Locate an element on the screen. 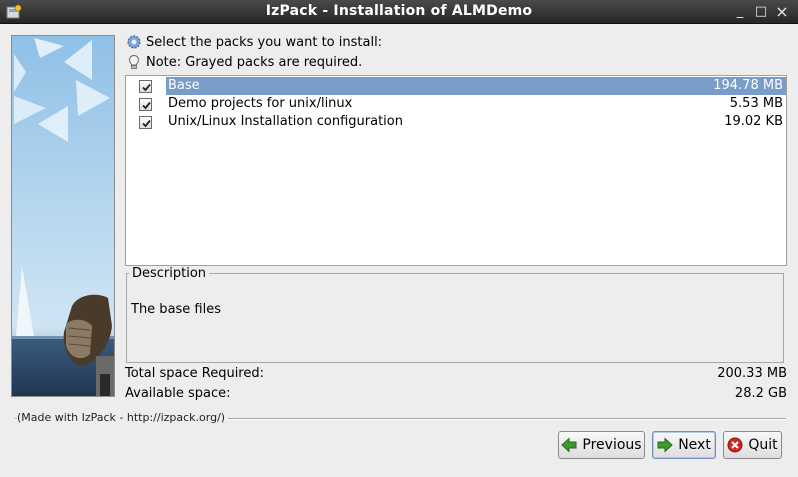 Image resolution: width=798 pixels, height=477 pixels. stop-icon is located at coordinates (735, 445).